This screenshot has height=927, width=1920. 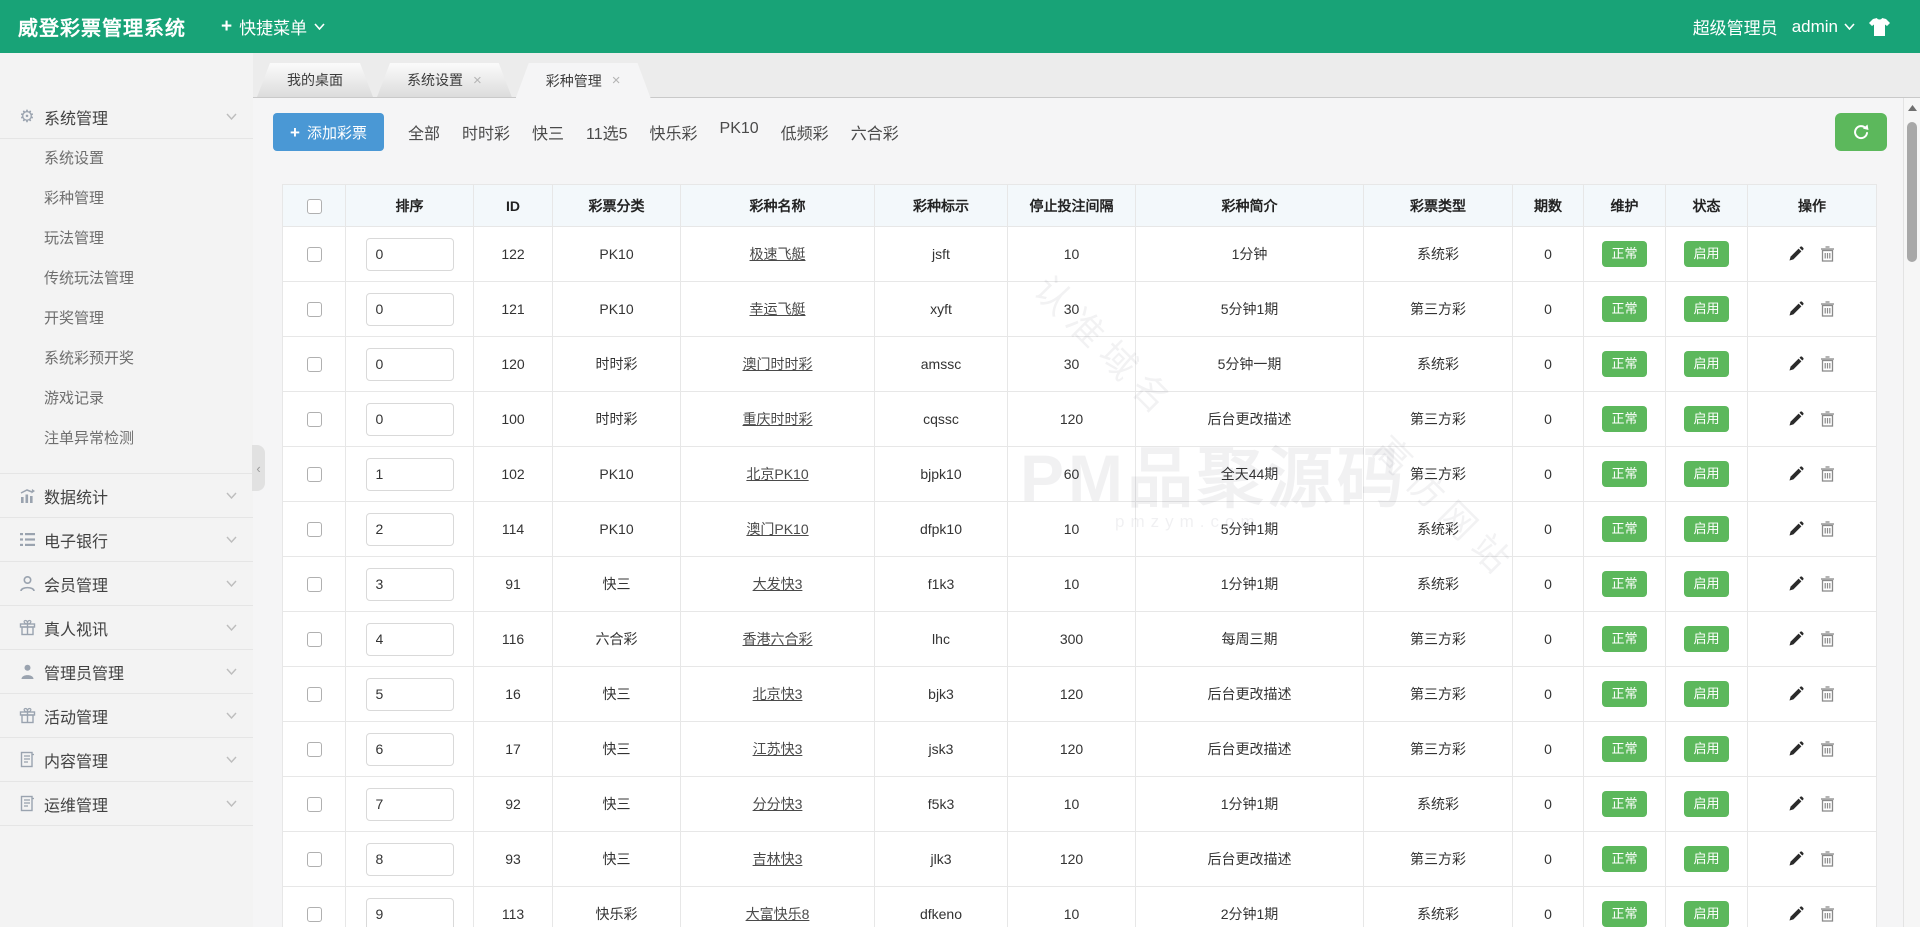 What do you see at coordinates (1912, 192) in the screenshot?
I see `scrollbar-thumb` at bounding box center [1912, 192].